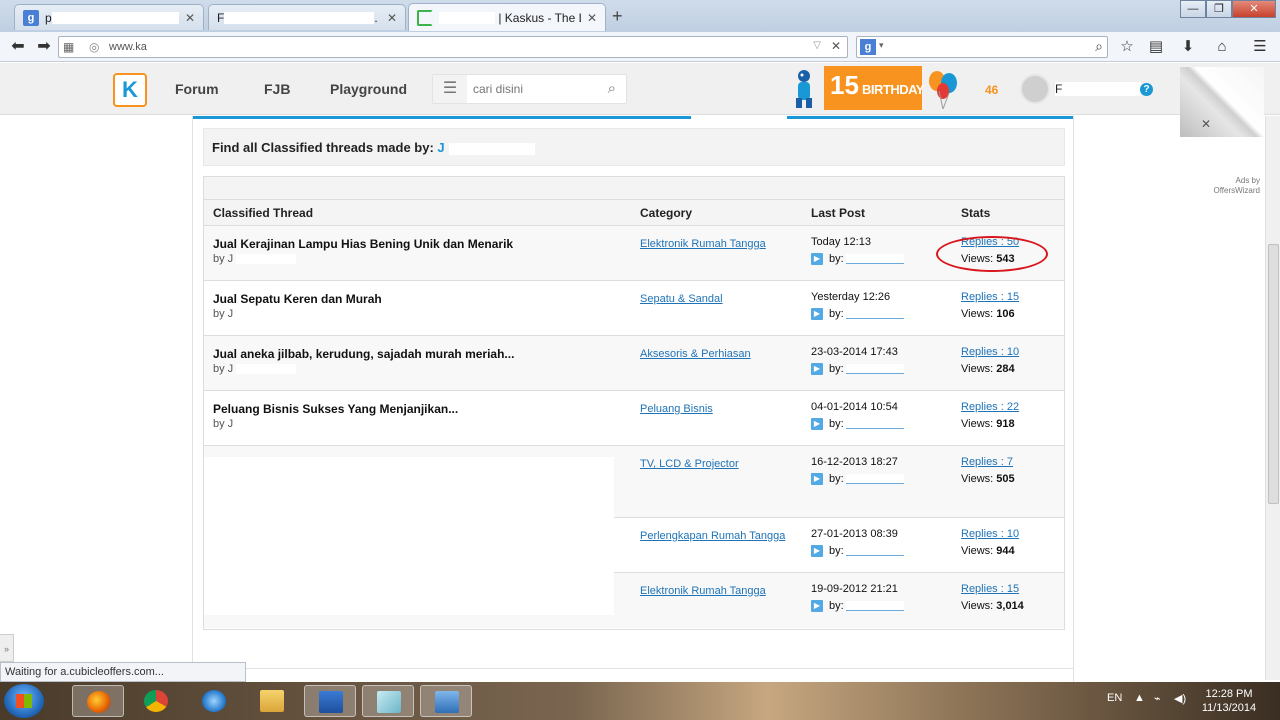 The image size is (1280, 720). I want to click on bookmarks-icon: ▤, so click(1156, 48).